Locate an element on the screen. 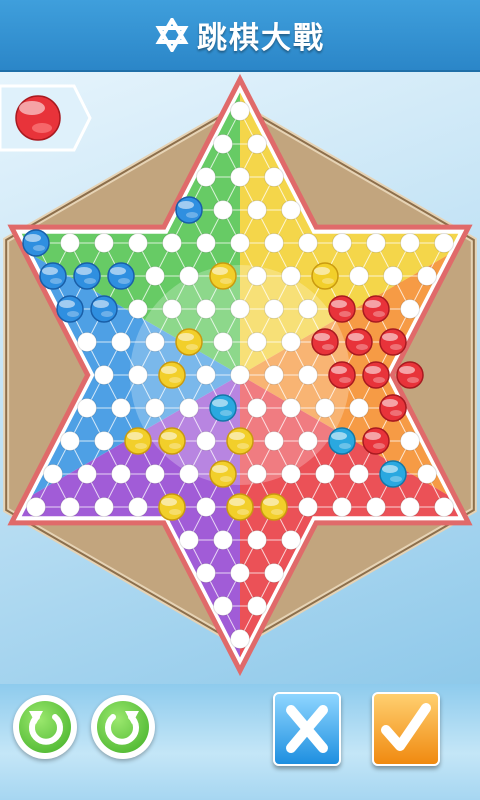 The image size is (480, 800). confirm-move-button is located at coordinates (406, 729).